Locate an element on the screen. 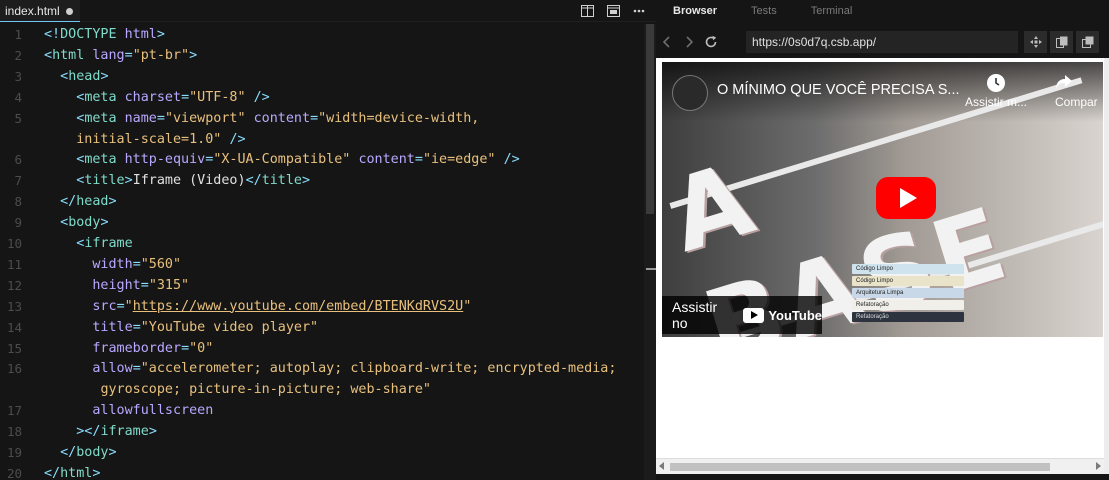  arrow-left-icon is located at coordinates (667, 42).